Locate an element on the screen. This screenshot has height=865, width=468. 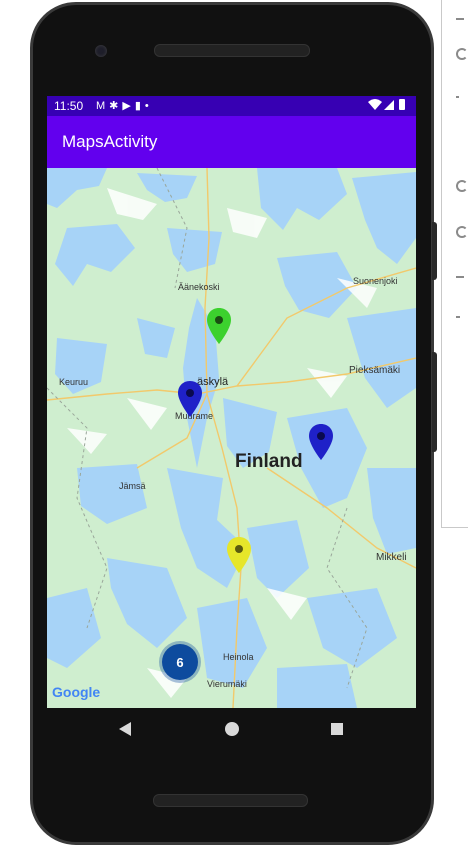
youtube-icon: ▶ is located at coordinates (128, 106).